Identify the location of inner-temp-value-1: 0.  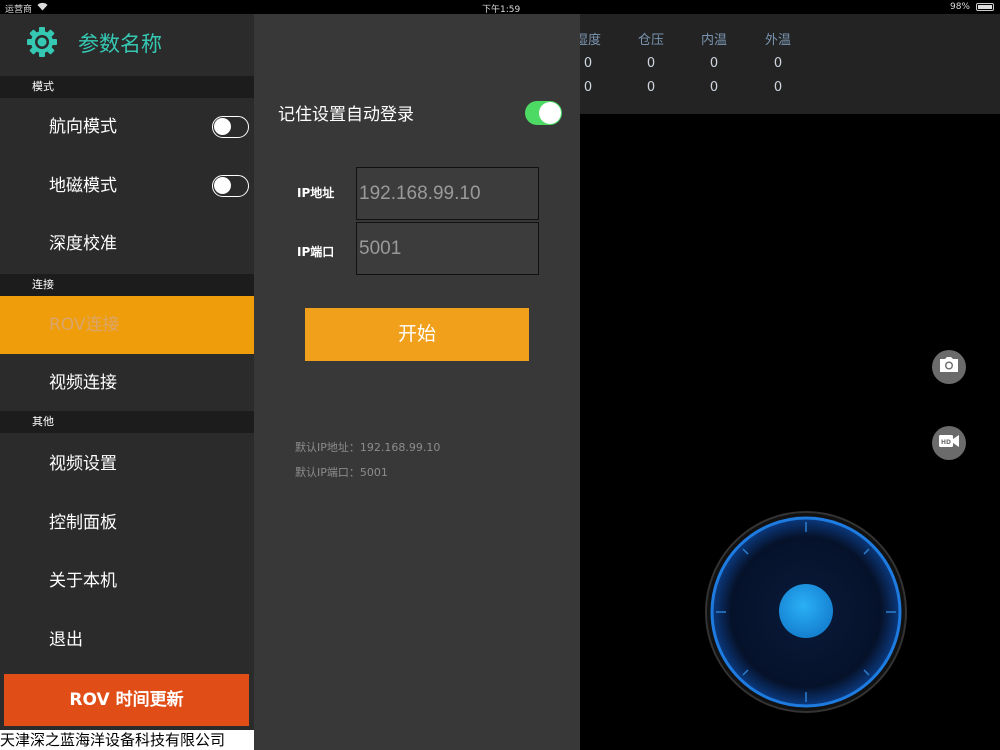
(714, 63).